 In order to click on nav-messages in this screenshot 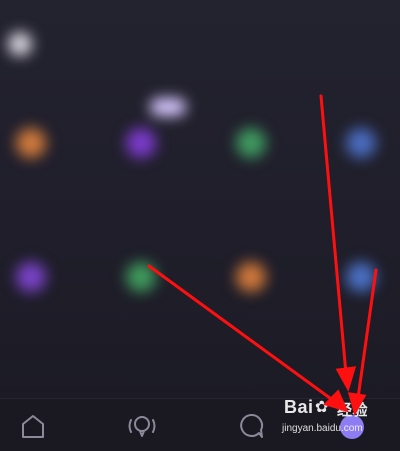, I will do `click(251, 426)`.